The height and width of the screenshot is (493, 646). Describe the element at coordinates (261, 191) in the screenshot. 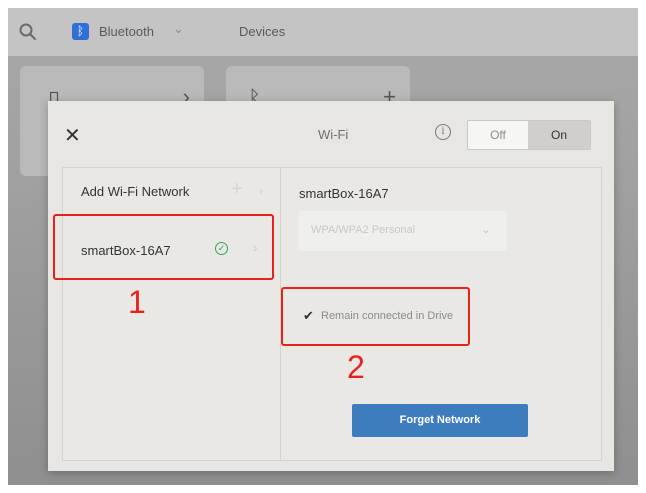

I see `chevron-right-icon: ›` at that location.